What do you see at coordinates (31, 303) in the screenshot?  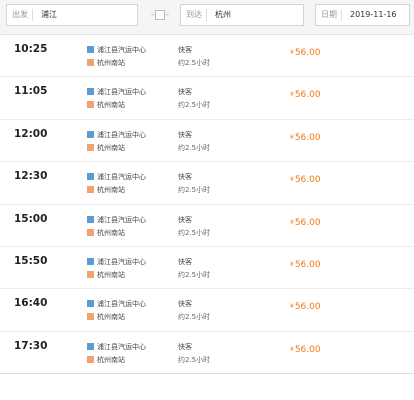 I see `departure-time: 16:40` at bounding box center [31, 303].